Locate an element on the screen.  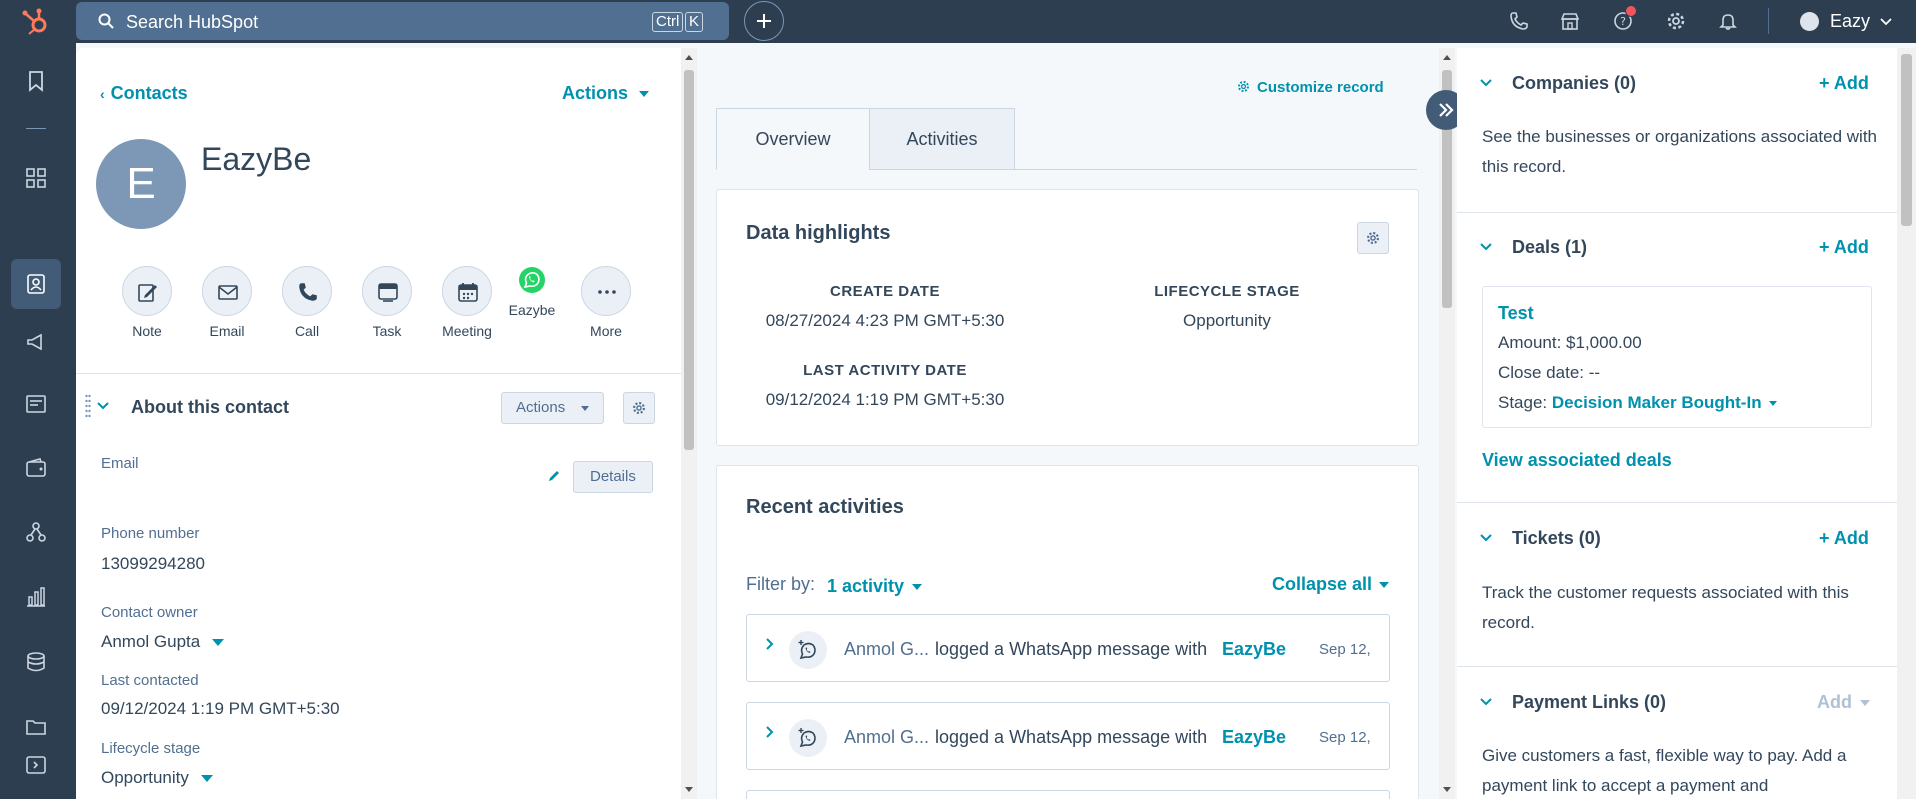
about-actions-button: Actions is located at coordinates (553, 408).